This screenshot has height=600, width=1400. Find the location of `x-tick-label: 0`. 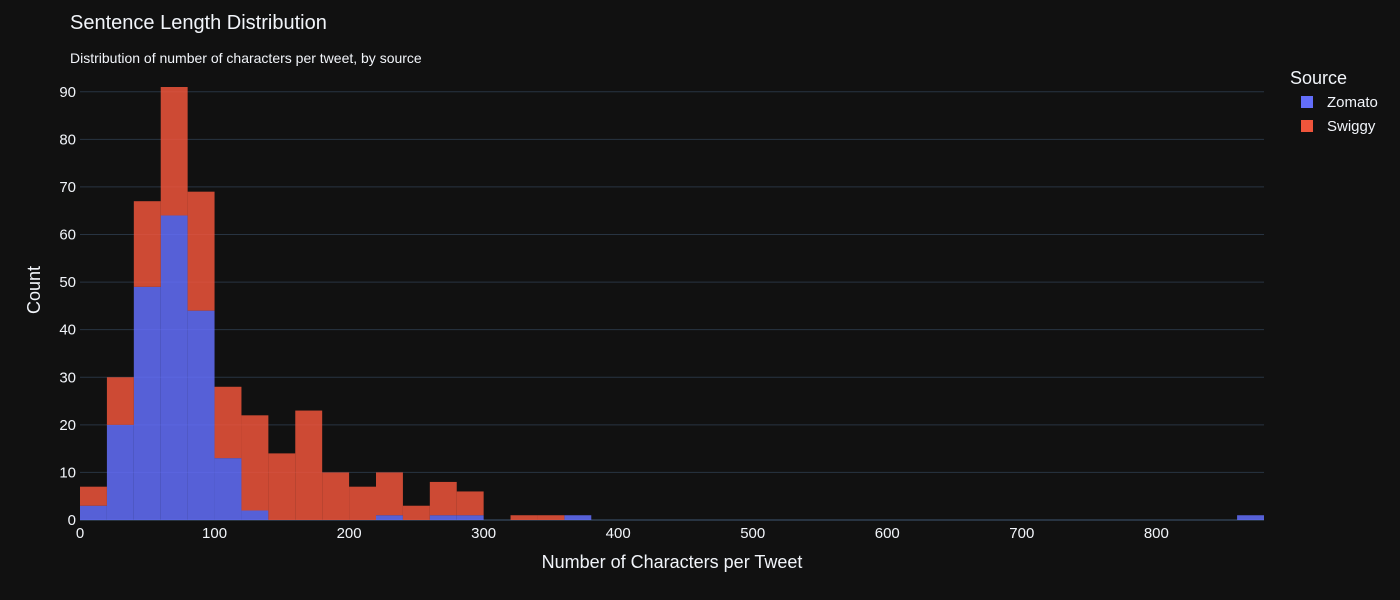

x-tick-label: 0 is located at coordinates (80, 533).